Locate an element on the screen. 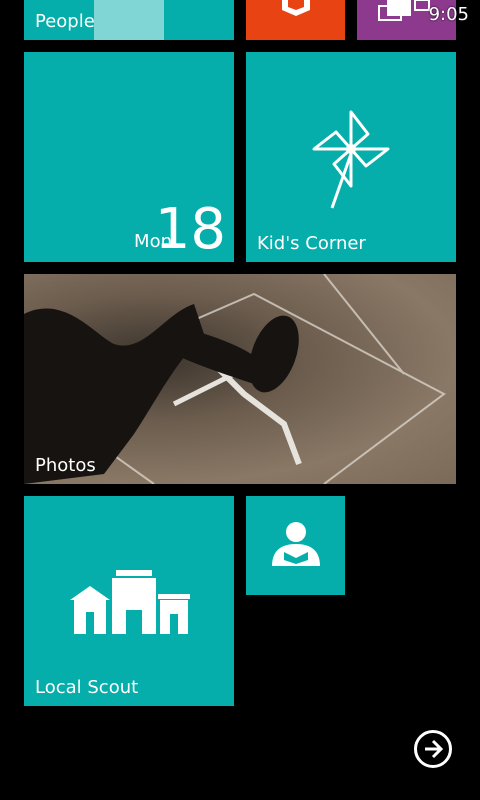 The width and height of the screenshot is (480, 800). local-scout-tile: Local Scout is located at coordinates (129, 601).